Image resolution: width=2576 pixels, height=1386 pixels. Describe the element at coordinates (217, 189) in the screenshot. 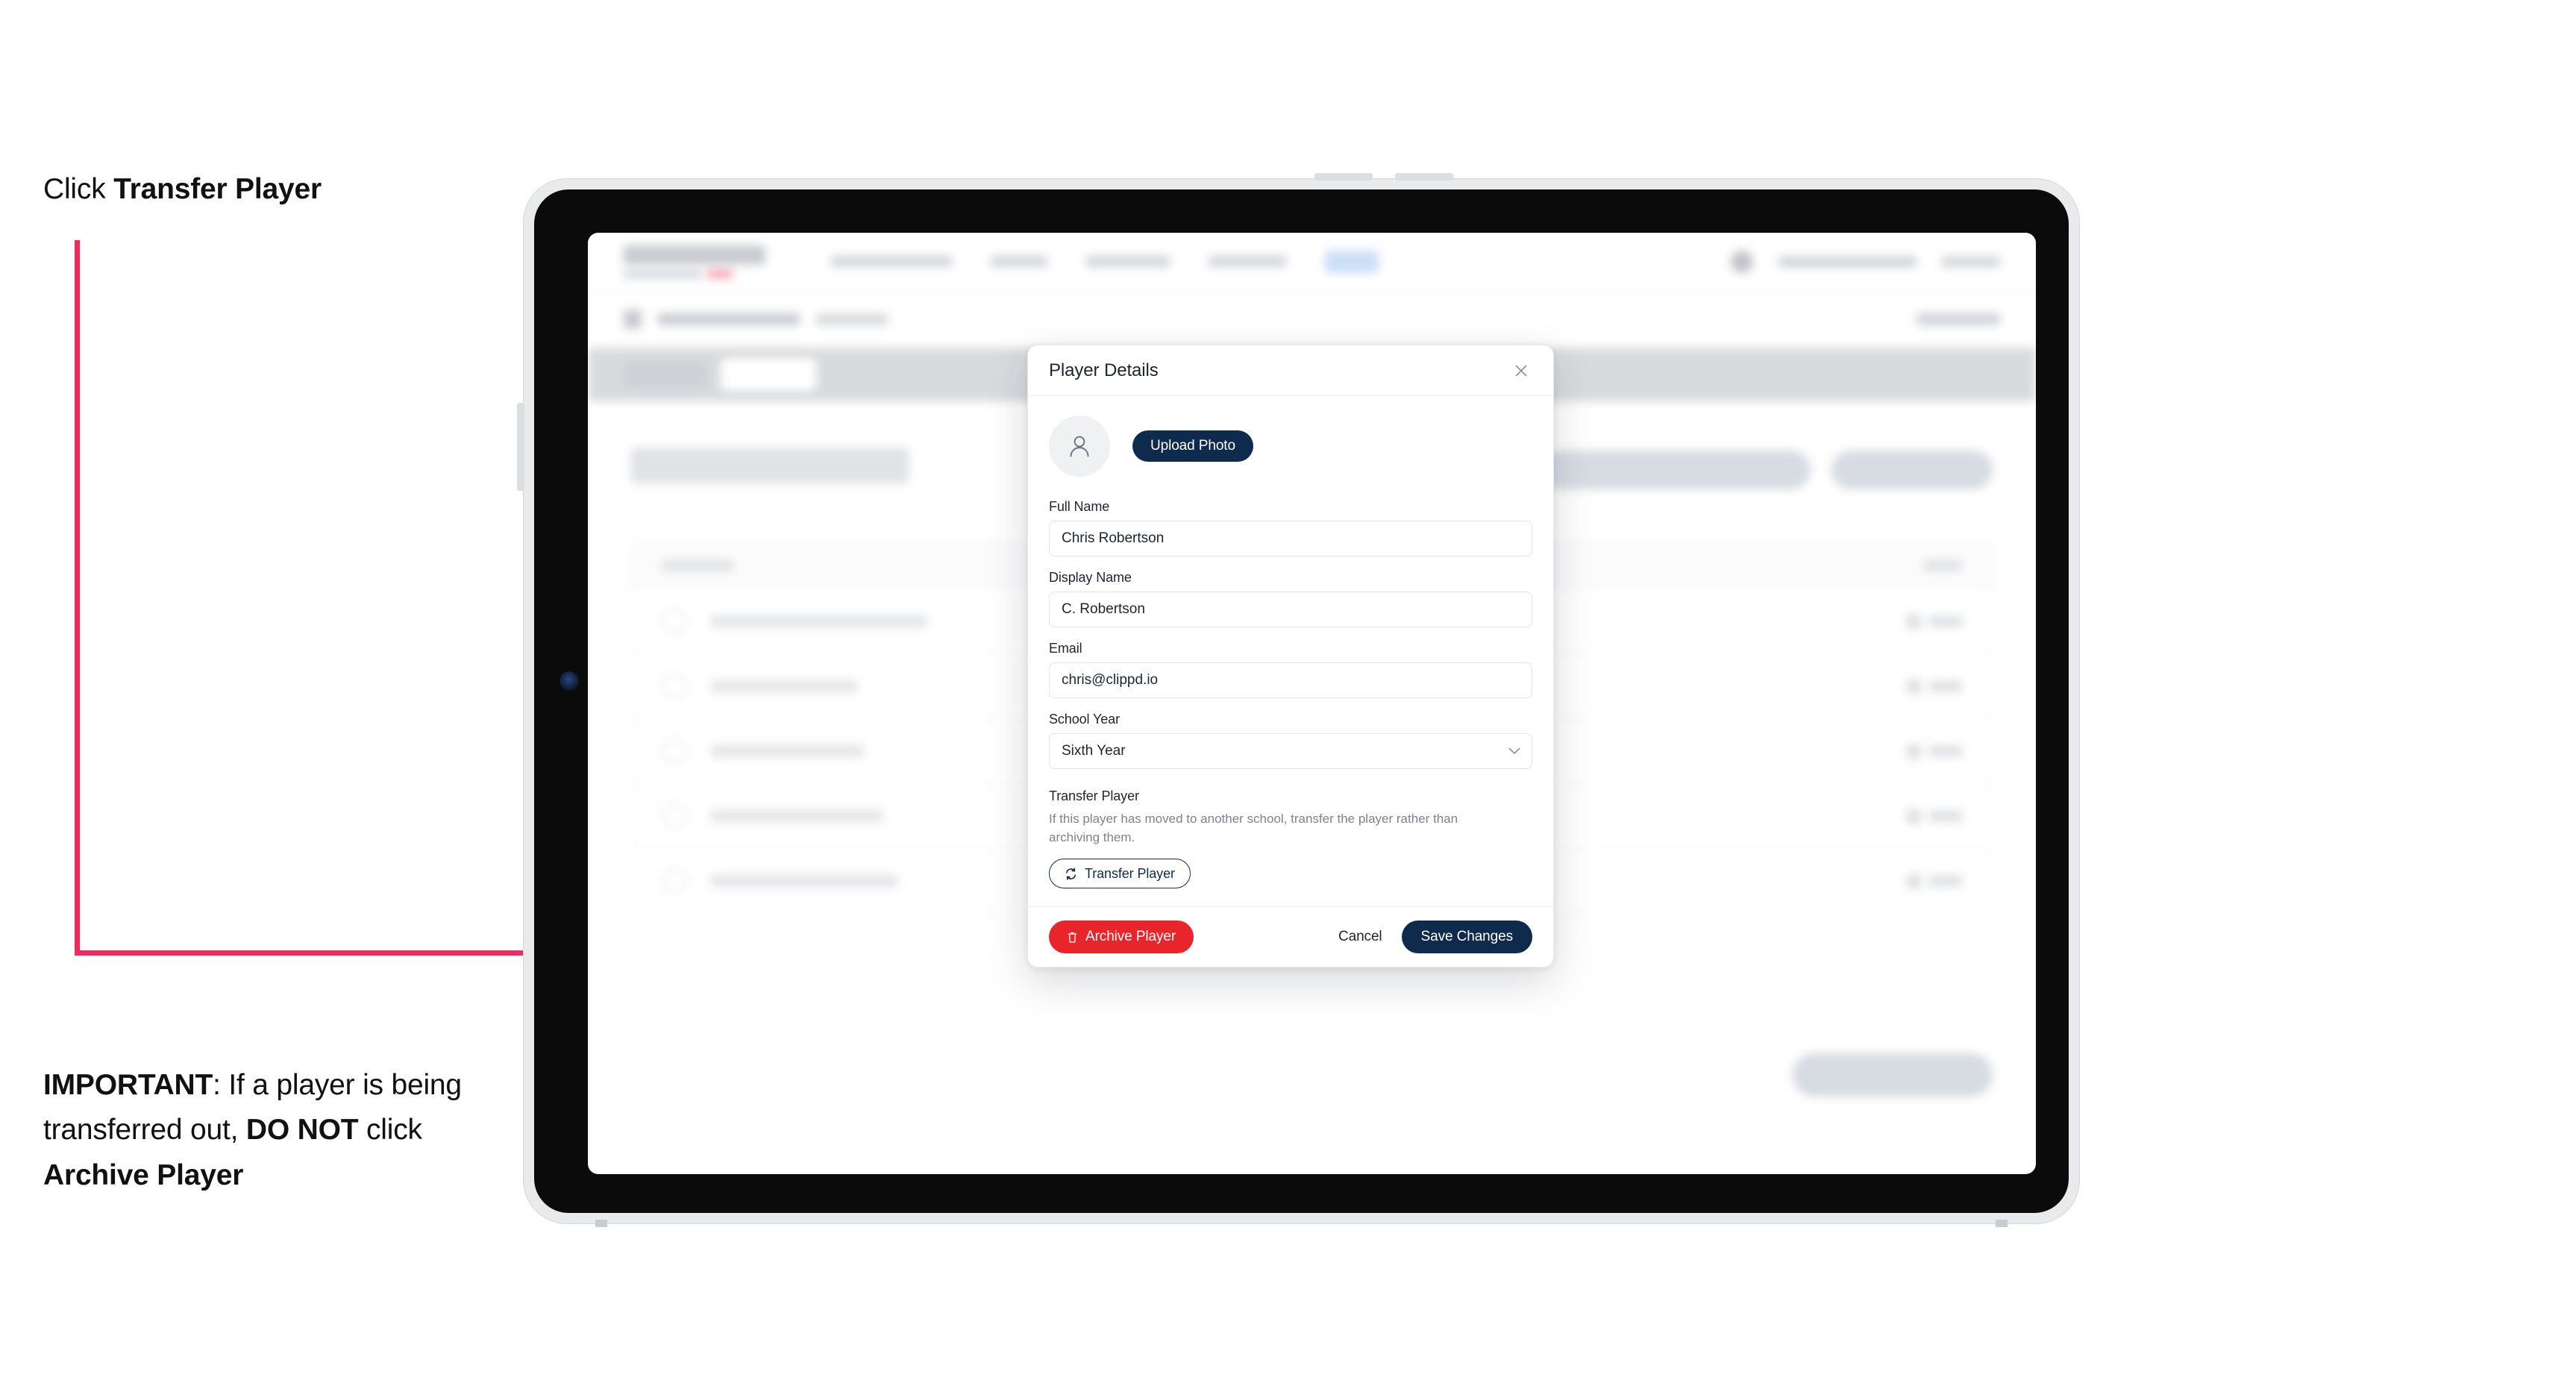

I see `annotation-top-bold: Transfer Player` at that location.